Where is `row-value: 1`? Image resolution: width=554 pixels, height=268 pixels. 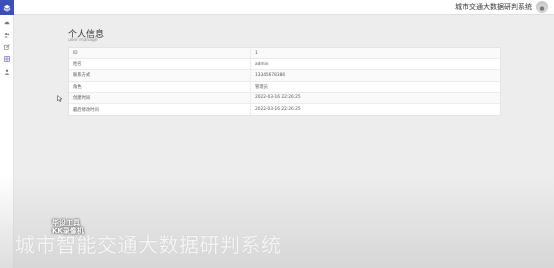
row-value: 1 is located at coordinates (256, 53).